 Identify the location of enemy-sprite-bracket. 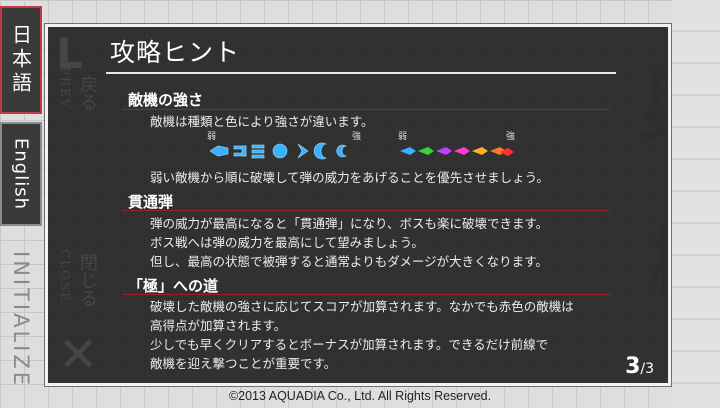
(240, 151).